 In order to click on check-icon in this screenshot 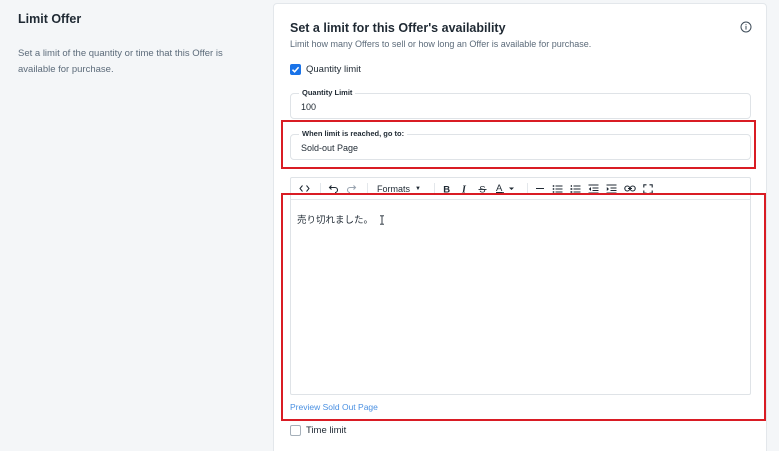, I will do `click(295, 69)`.